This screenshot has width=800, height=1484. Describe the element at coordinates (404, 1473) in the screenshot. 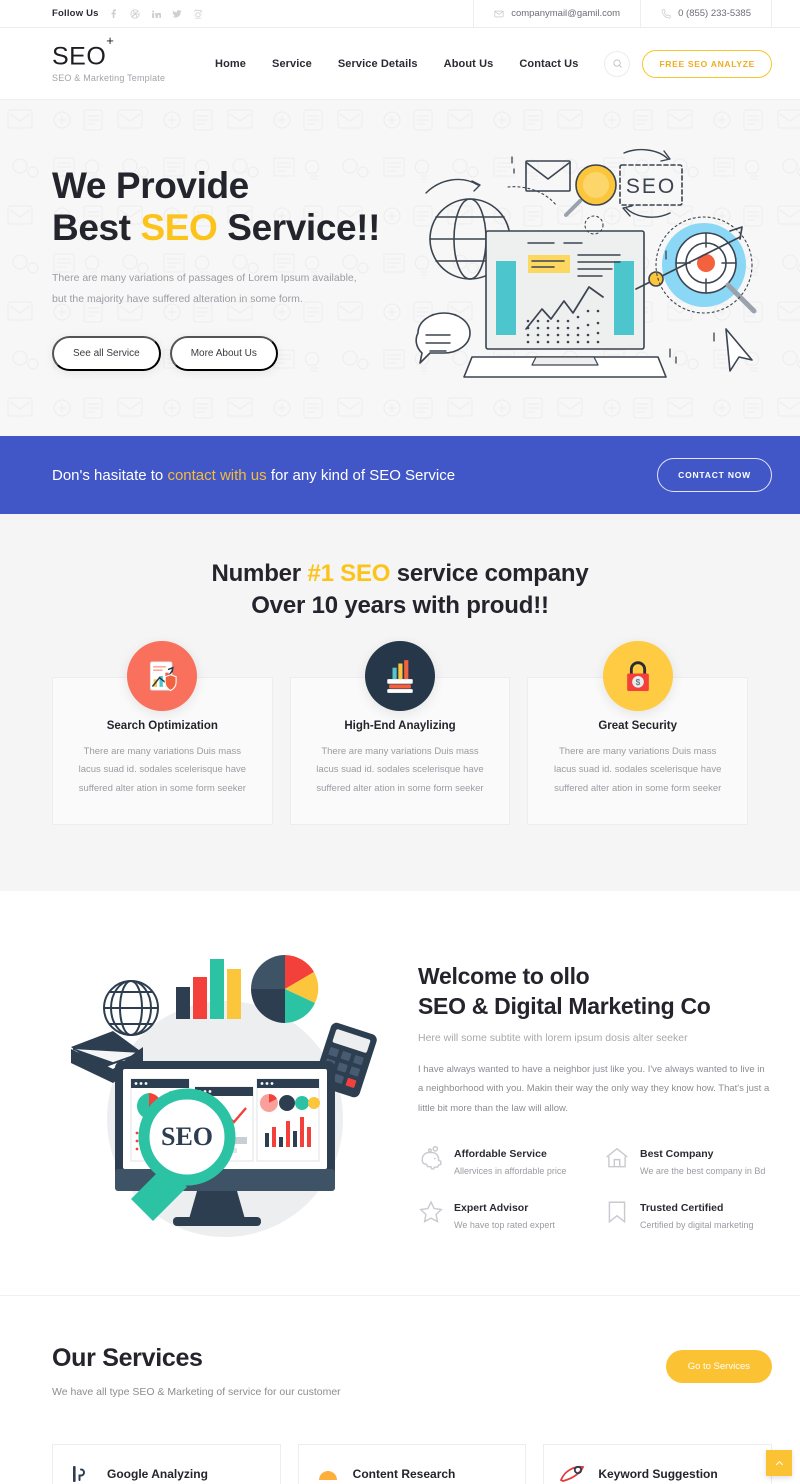

I see `service-card-title: Content Research` at that location.